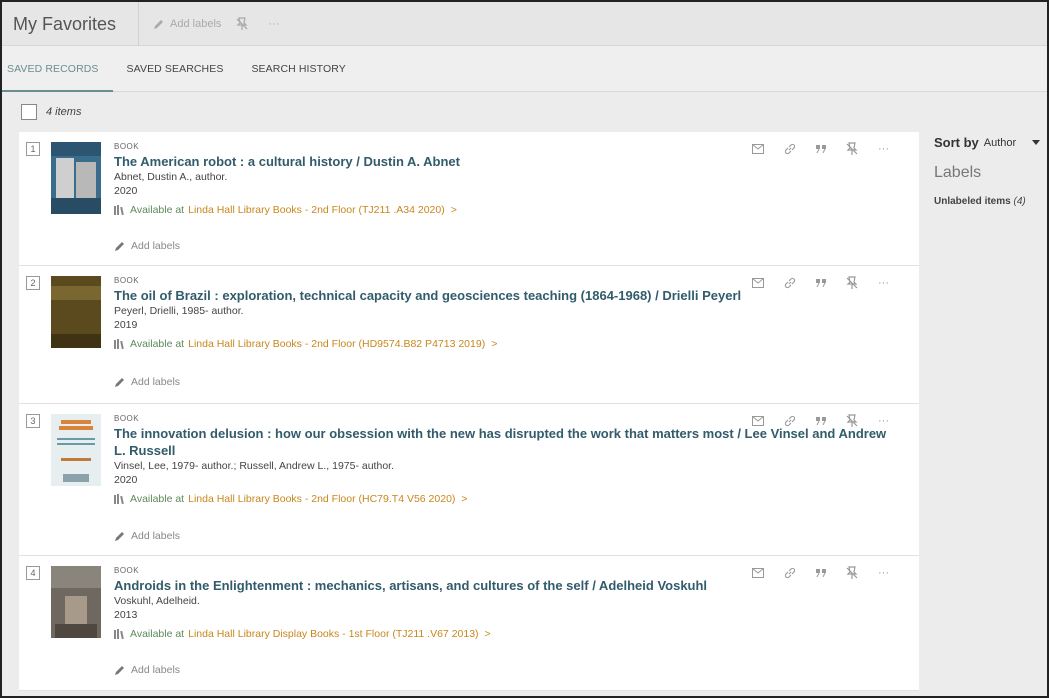 This screenshot has height=698, width=1049. I want to click on favorites-toolbar: My Favorites Add labels ···, so click(524, 23).